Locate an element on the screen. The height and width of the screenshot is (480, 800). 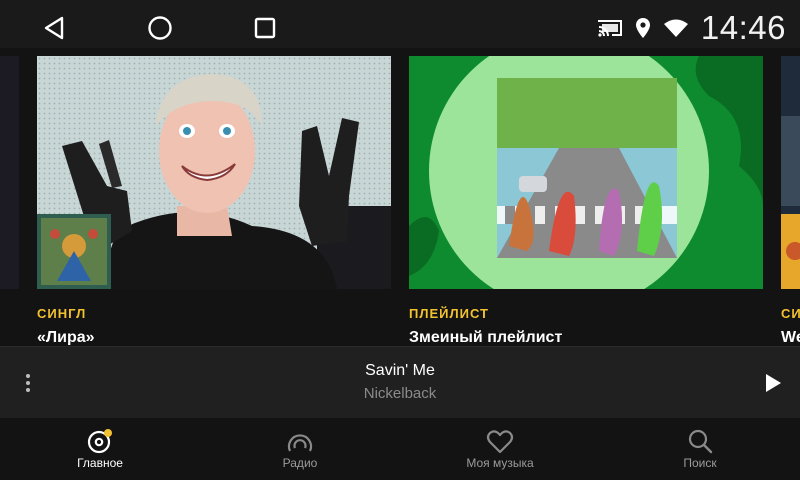
search-icon is located at coordinates (700, 441).